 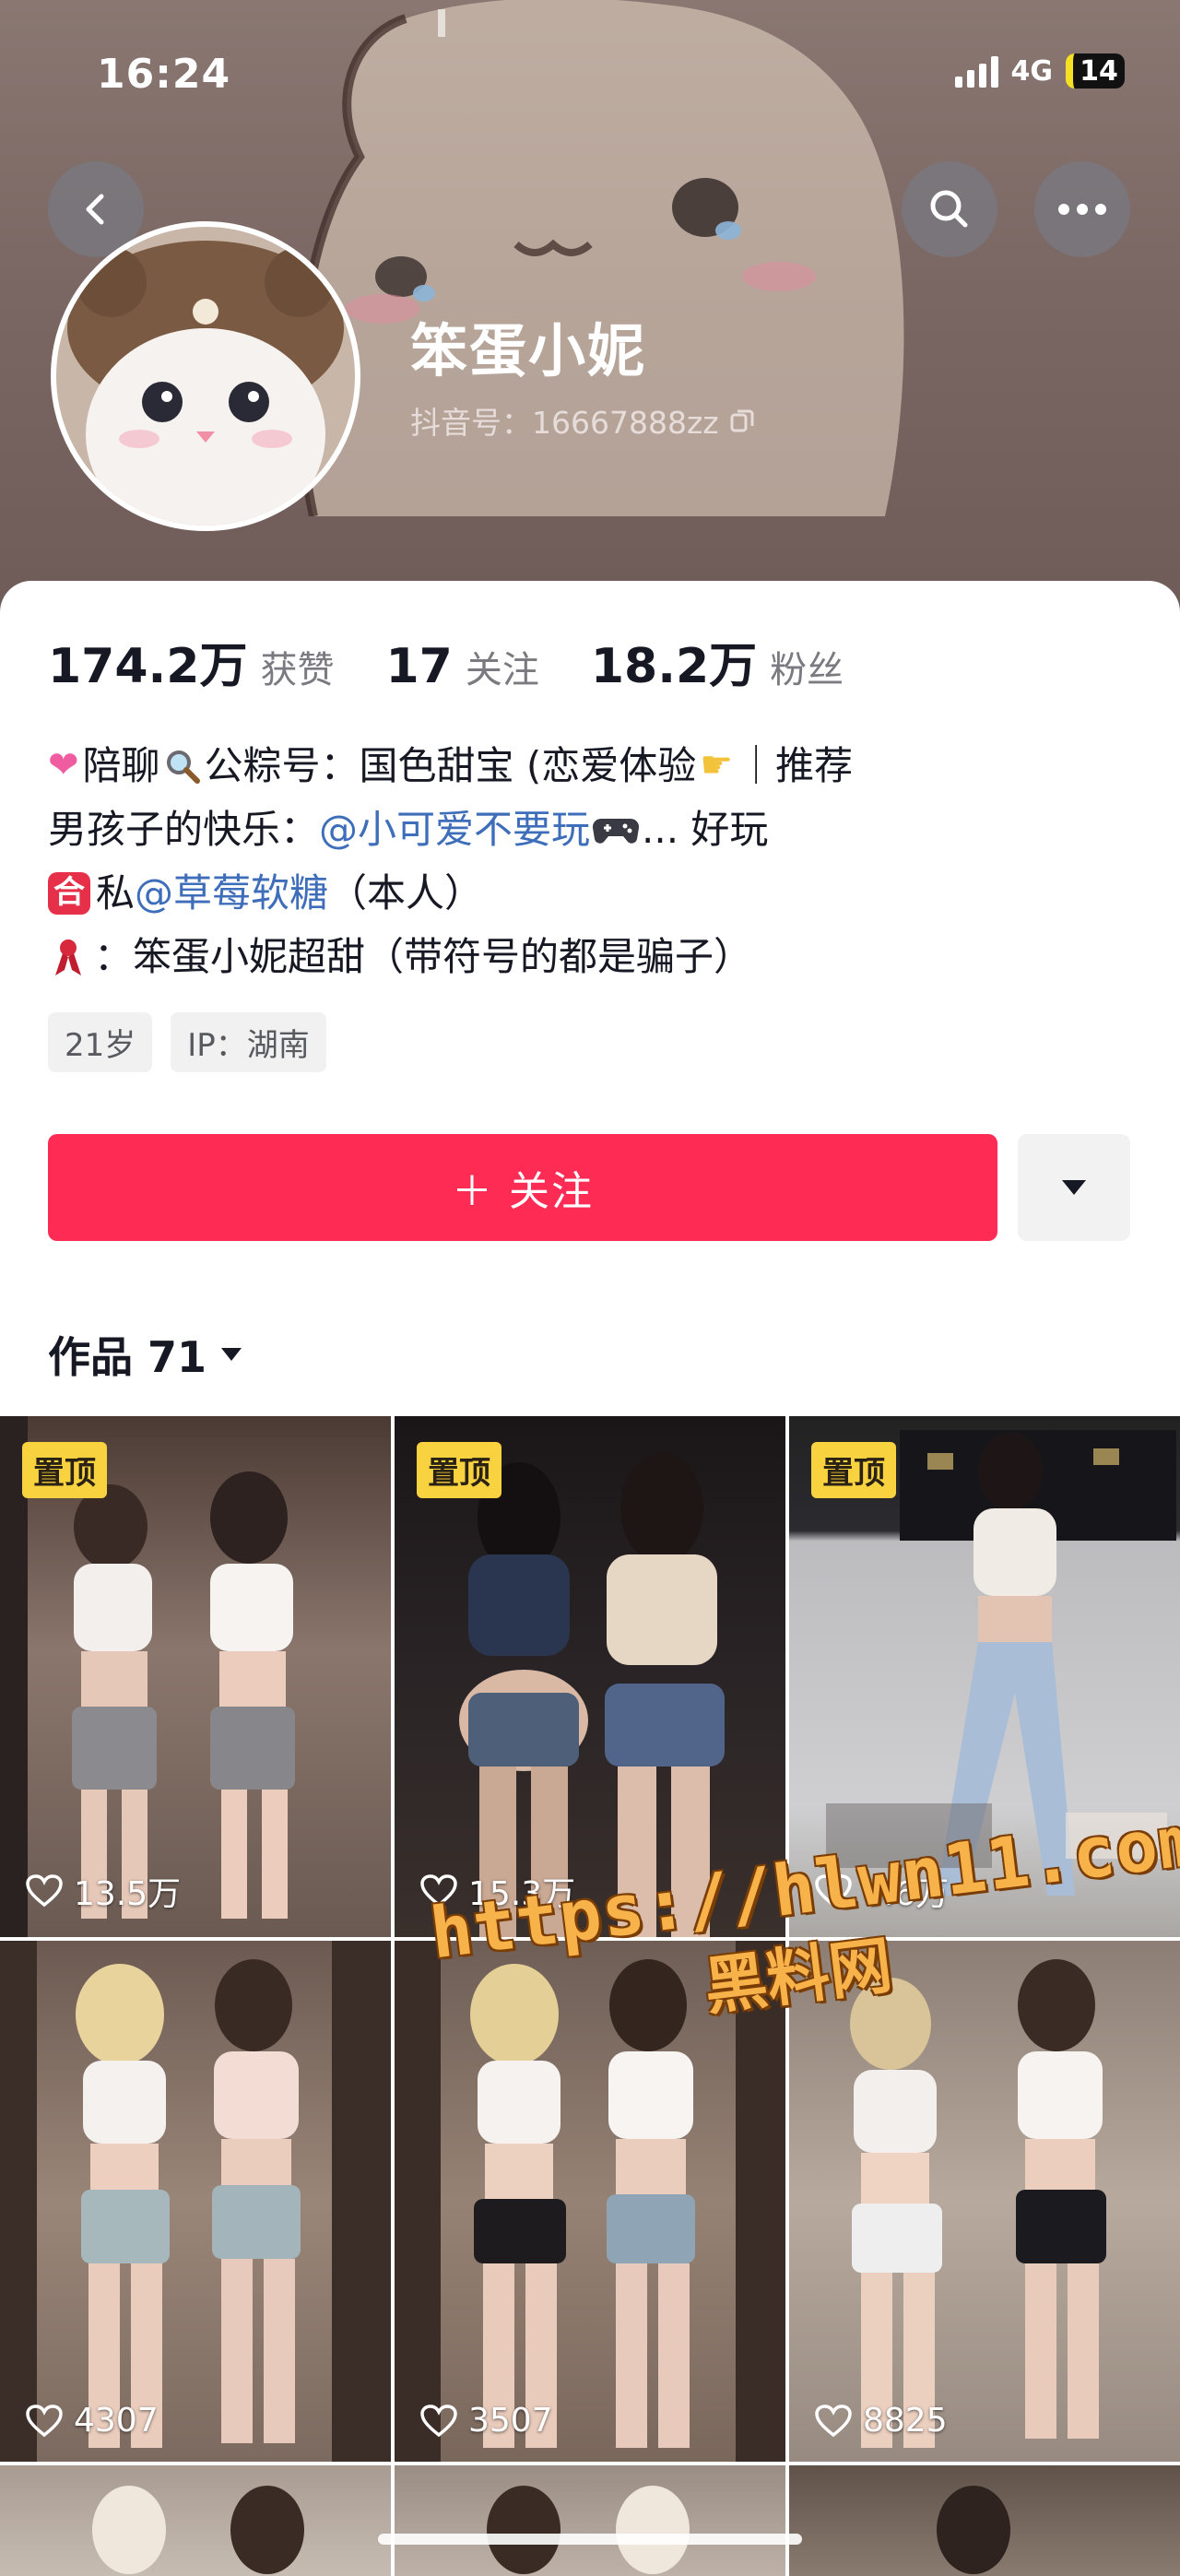 I want to click on bio-text: ... 好玩, so click(x=705, y=829).